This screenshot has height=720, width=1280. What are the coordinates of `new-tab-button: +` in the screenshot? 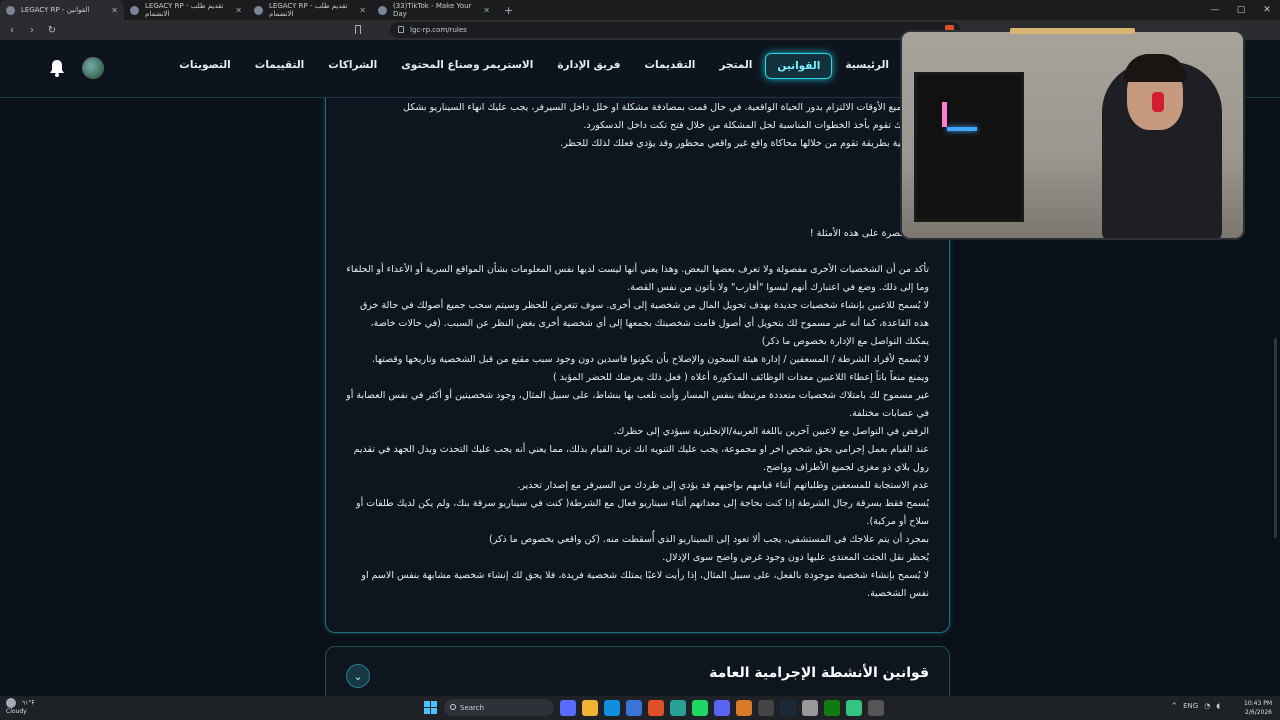 It's located at (508, 10).